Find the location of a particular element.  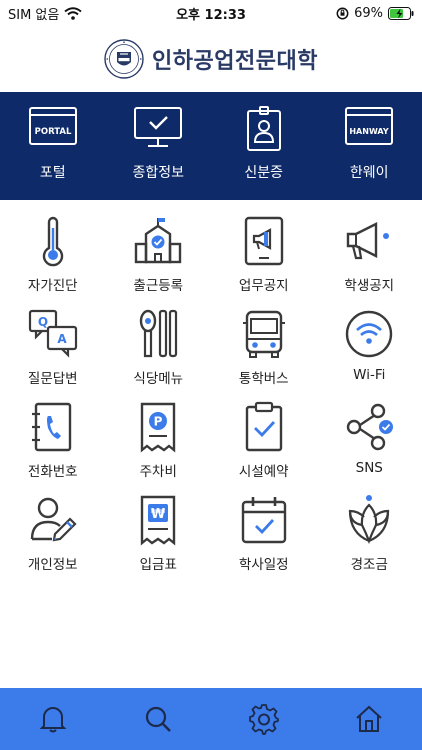

top-nav: PORTAL 포털 종합정보 신분증 HANWAY 한웨이 is located at coordinates (211, 146).